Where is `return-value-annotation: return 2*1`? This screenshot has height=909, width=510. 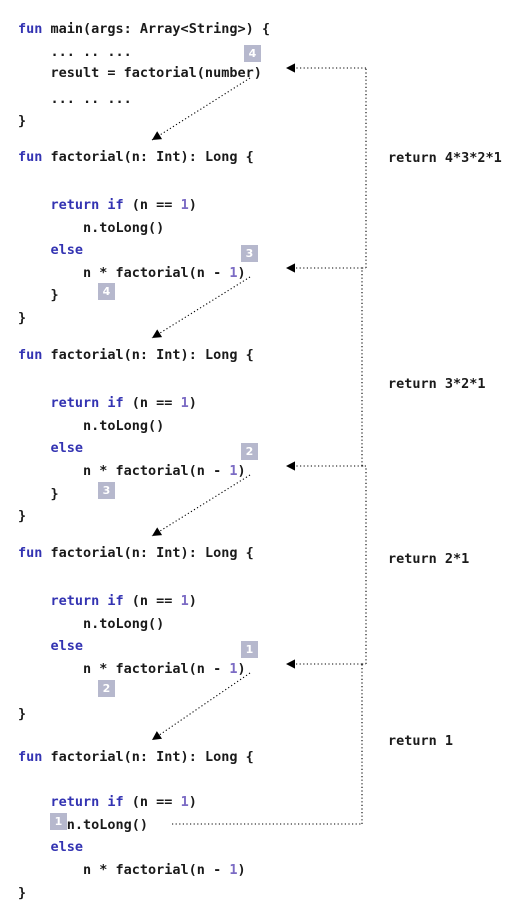
return-value-annotation: return 2*1 is located at coordinates (429, 559).